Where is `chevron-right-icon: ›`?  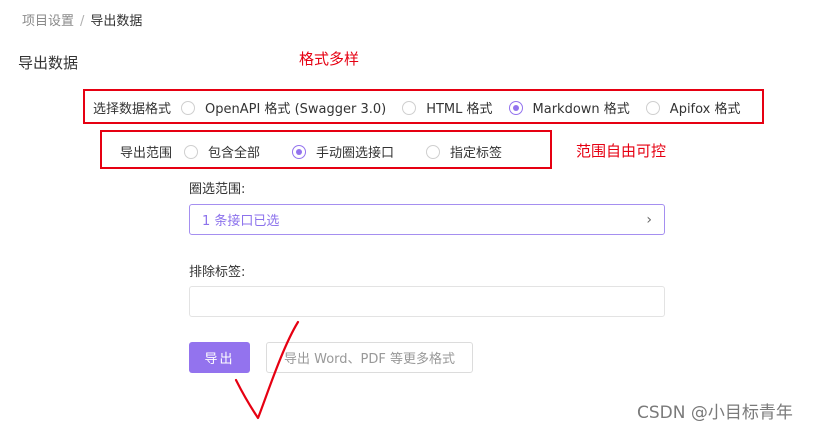 chevron-right-icon: › is located at coordinates (649, 219).